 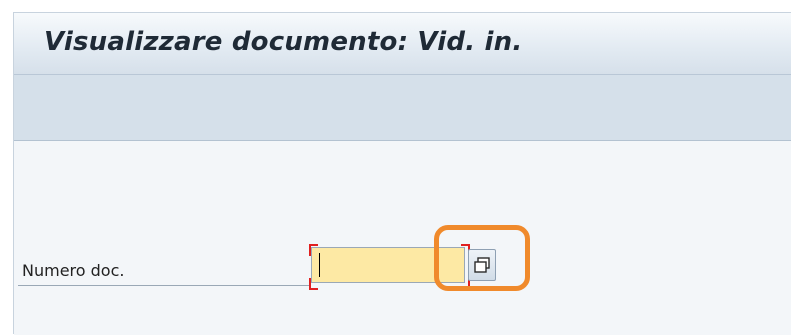 I want to click on required-marker-top-left, so click(x=313, y=250).